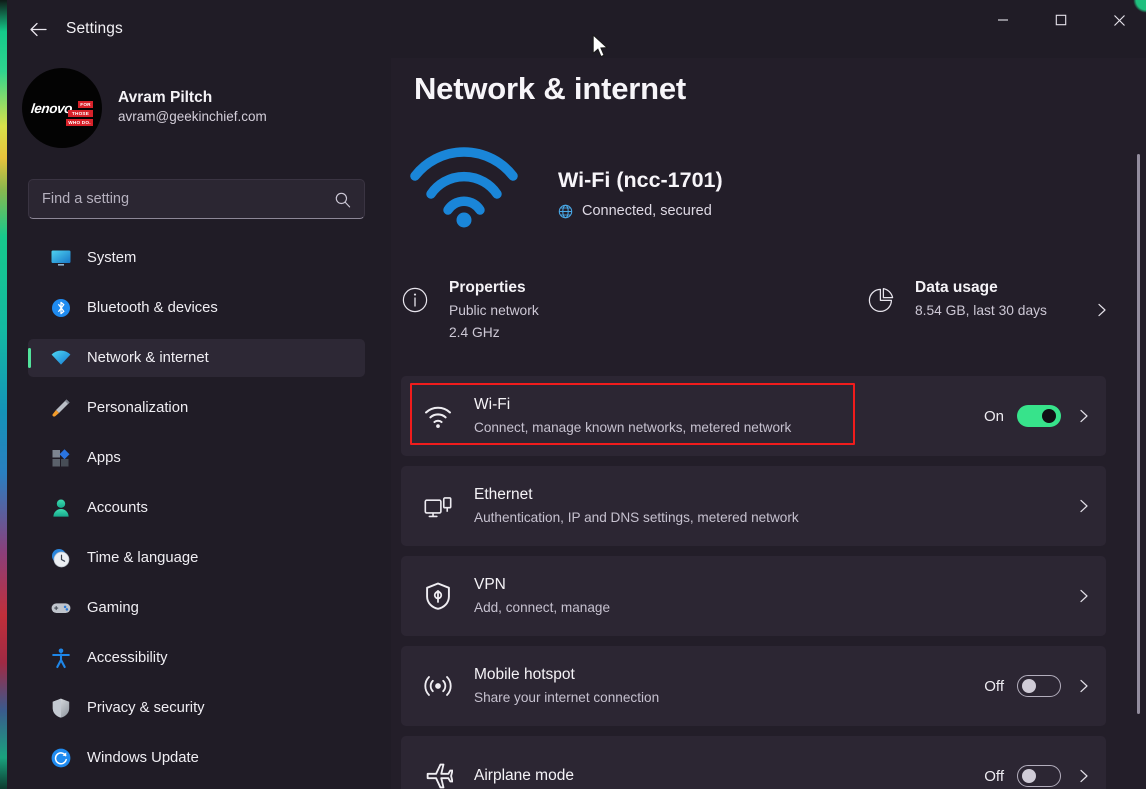  Describe the element at coordinates (196, 408) in the screenshot. I see `sidebar-item-personalization: Personalization` at that location.